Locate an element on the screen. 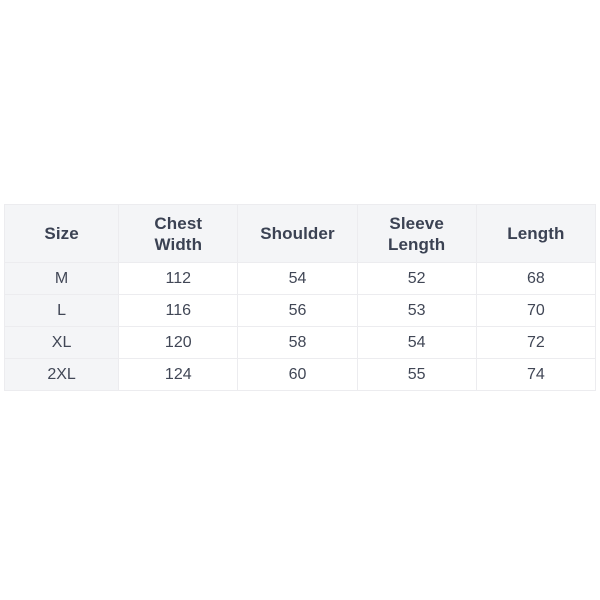 The image size is (600, 600). cell-shoulder: 56 is located at coordinates (297, 310).